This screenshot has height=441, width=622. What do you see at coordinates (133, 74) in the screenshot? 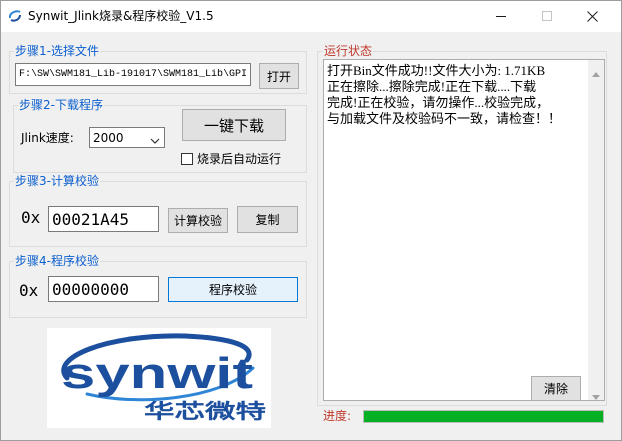
I see `file-path-input` at bounding box center [133, 74].